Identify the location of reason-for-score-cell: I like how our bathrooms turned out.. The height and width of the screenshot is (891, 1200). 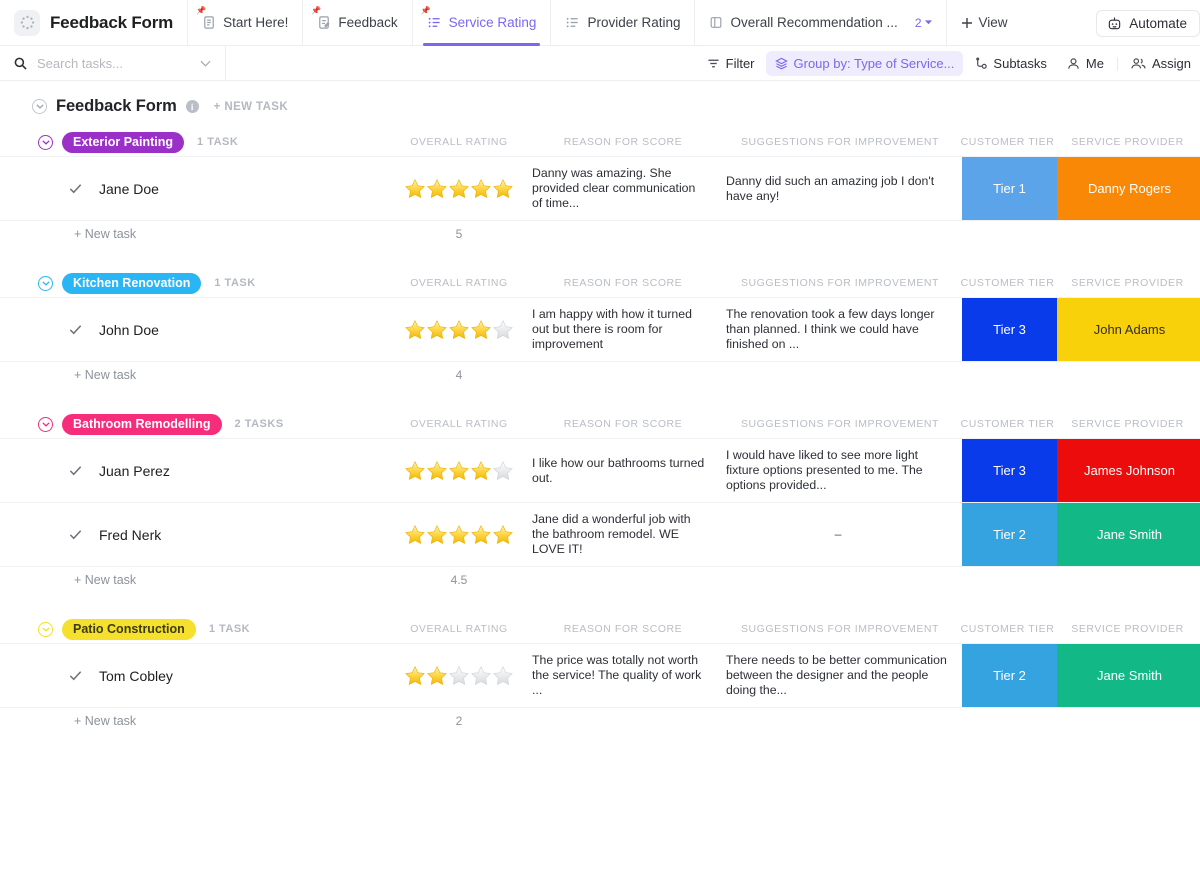
(623, 470).